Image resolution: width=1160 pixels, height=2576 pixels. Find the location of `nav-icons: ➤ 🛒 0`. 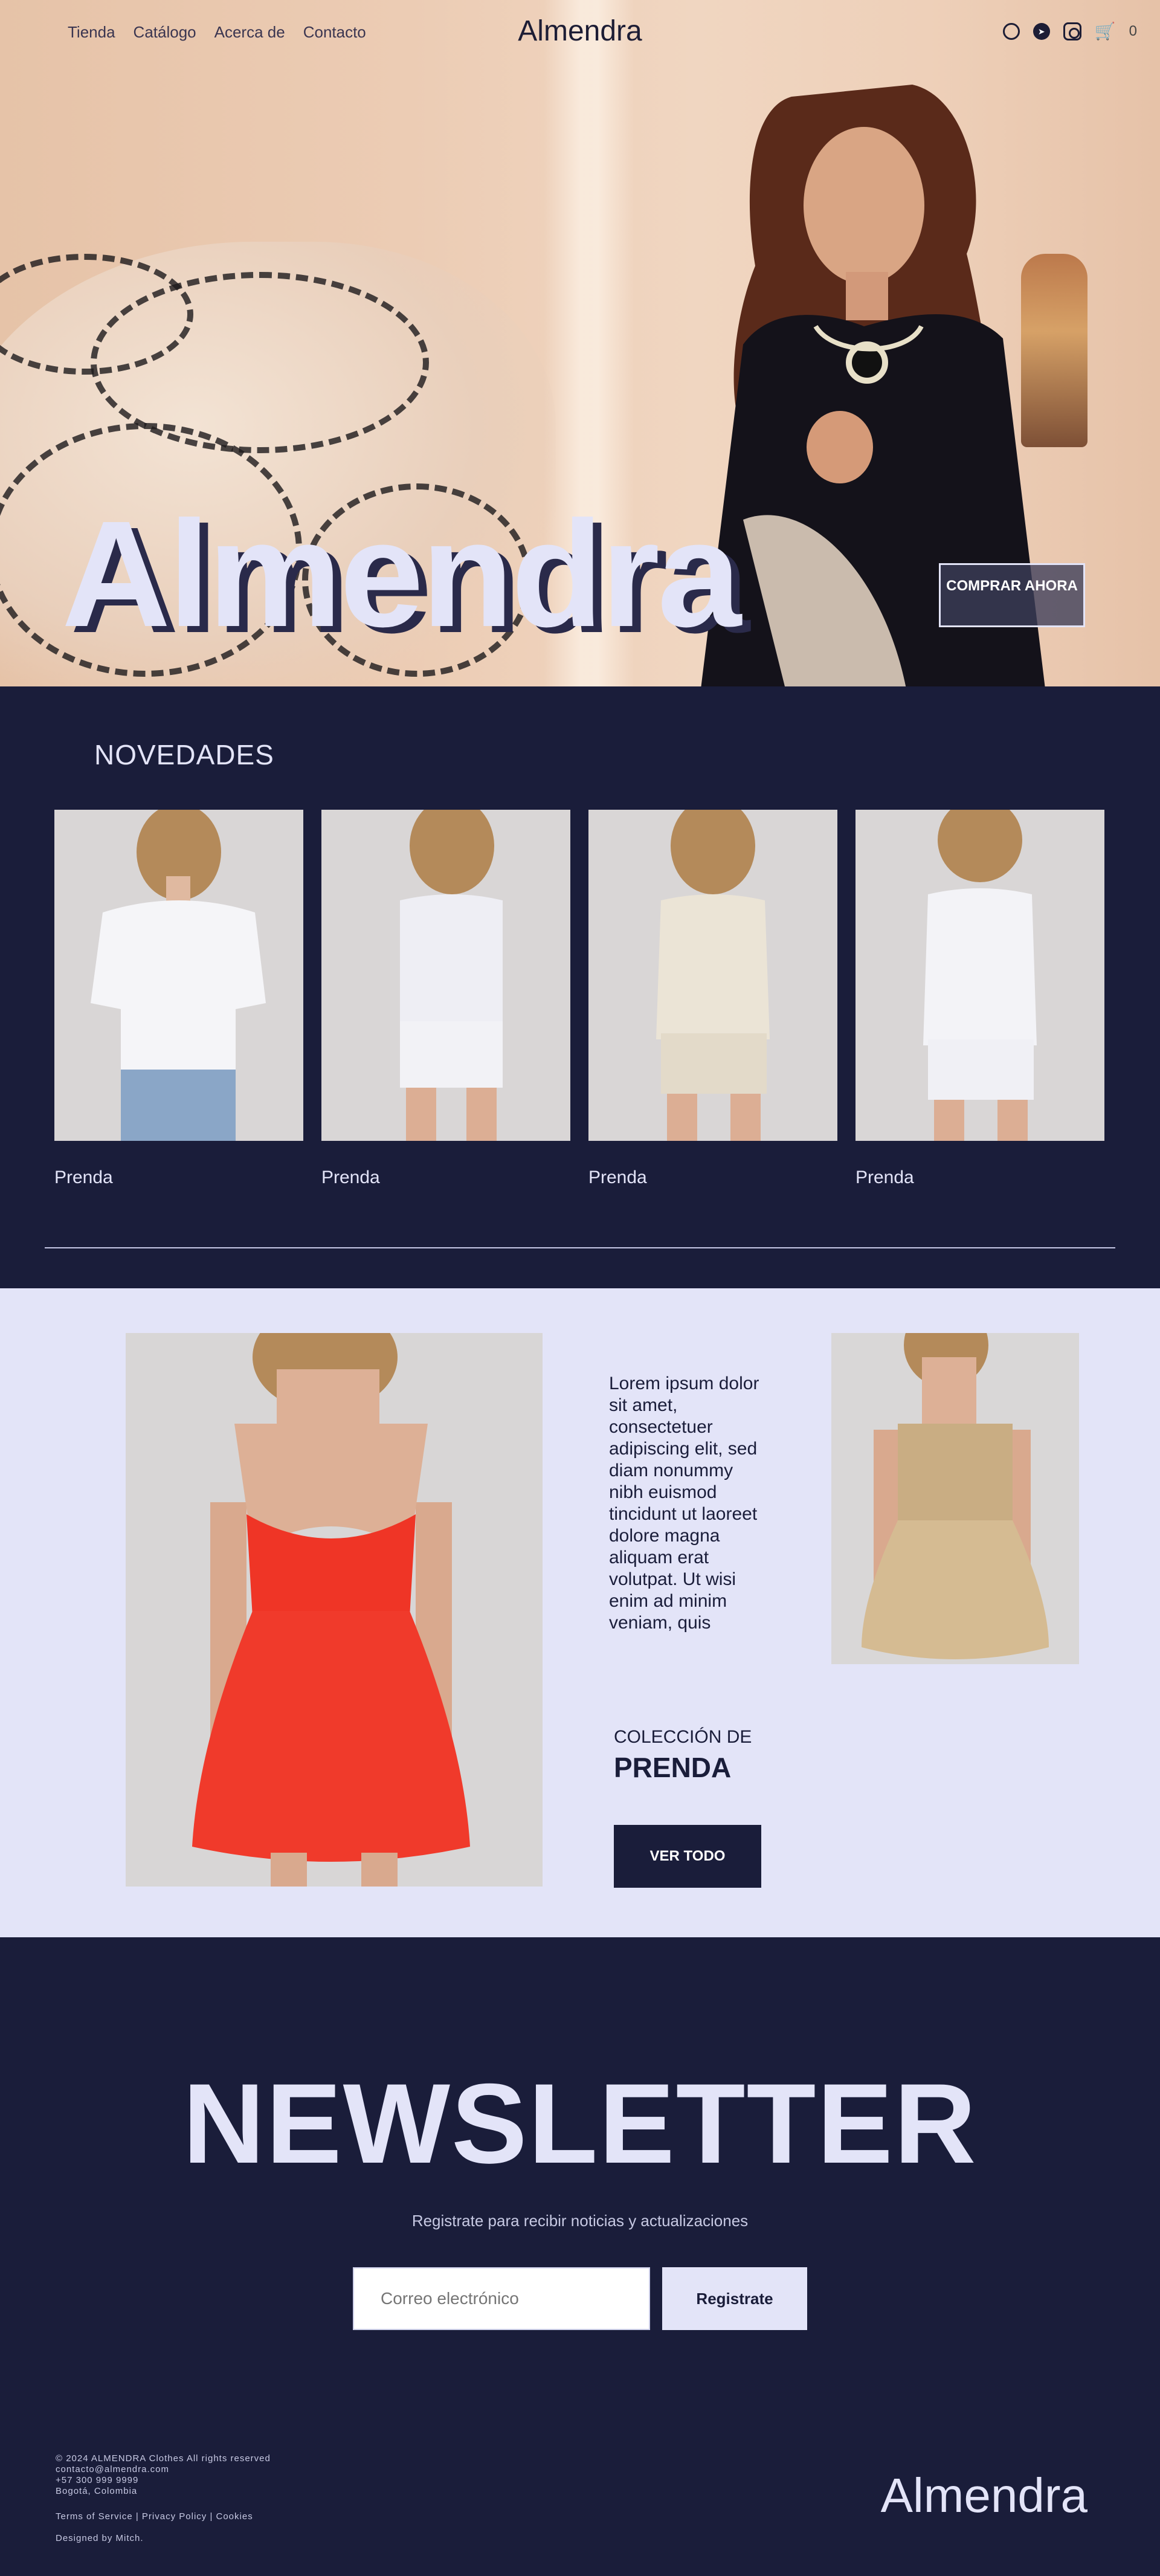

nav-icons: ➤ 🛒 0 is located at coordinates (1069, 32).